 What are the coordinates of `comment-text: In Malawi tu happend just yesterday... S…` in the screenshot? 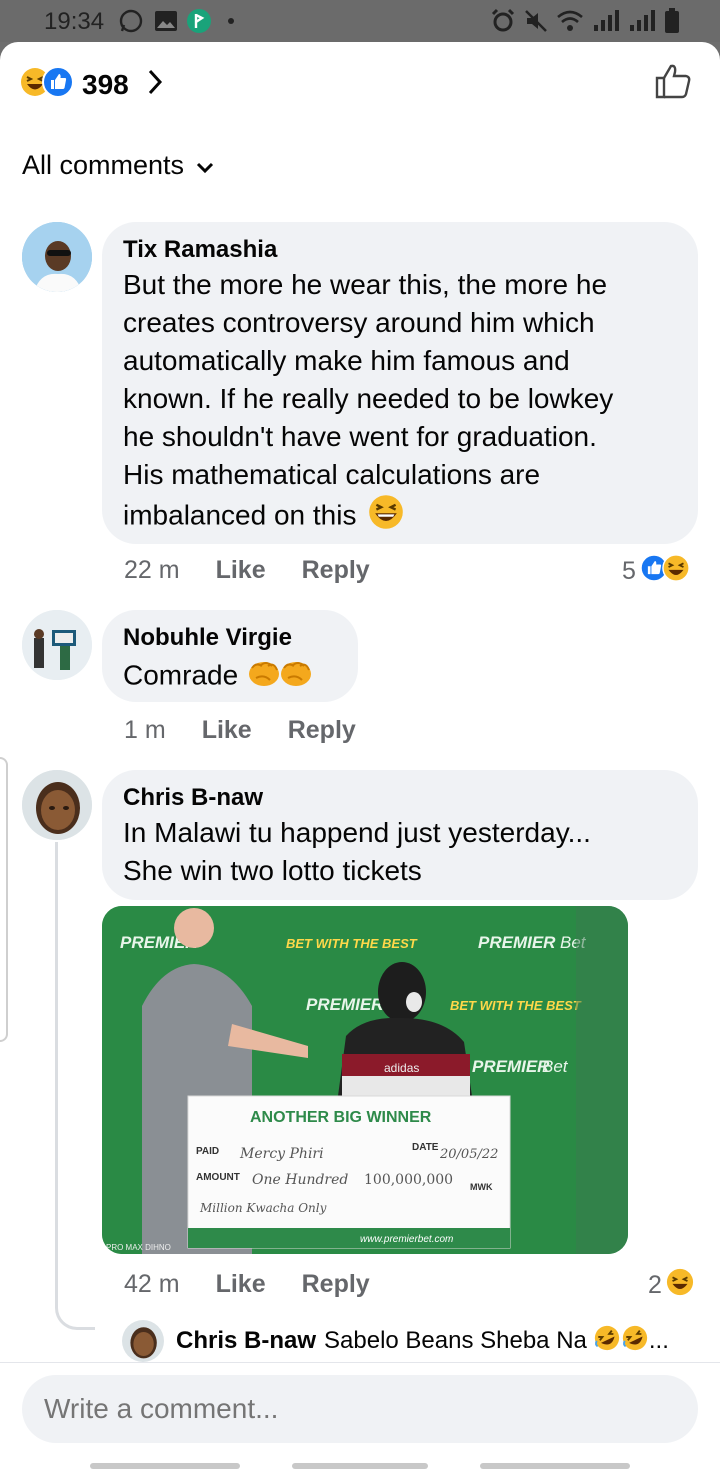 It's located at (357, 851).